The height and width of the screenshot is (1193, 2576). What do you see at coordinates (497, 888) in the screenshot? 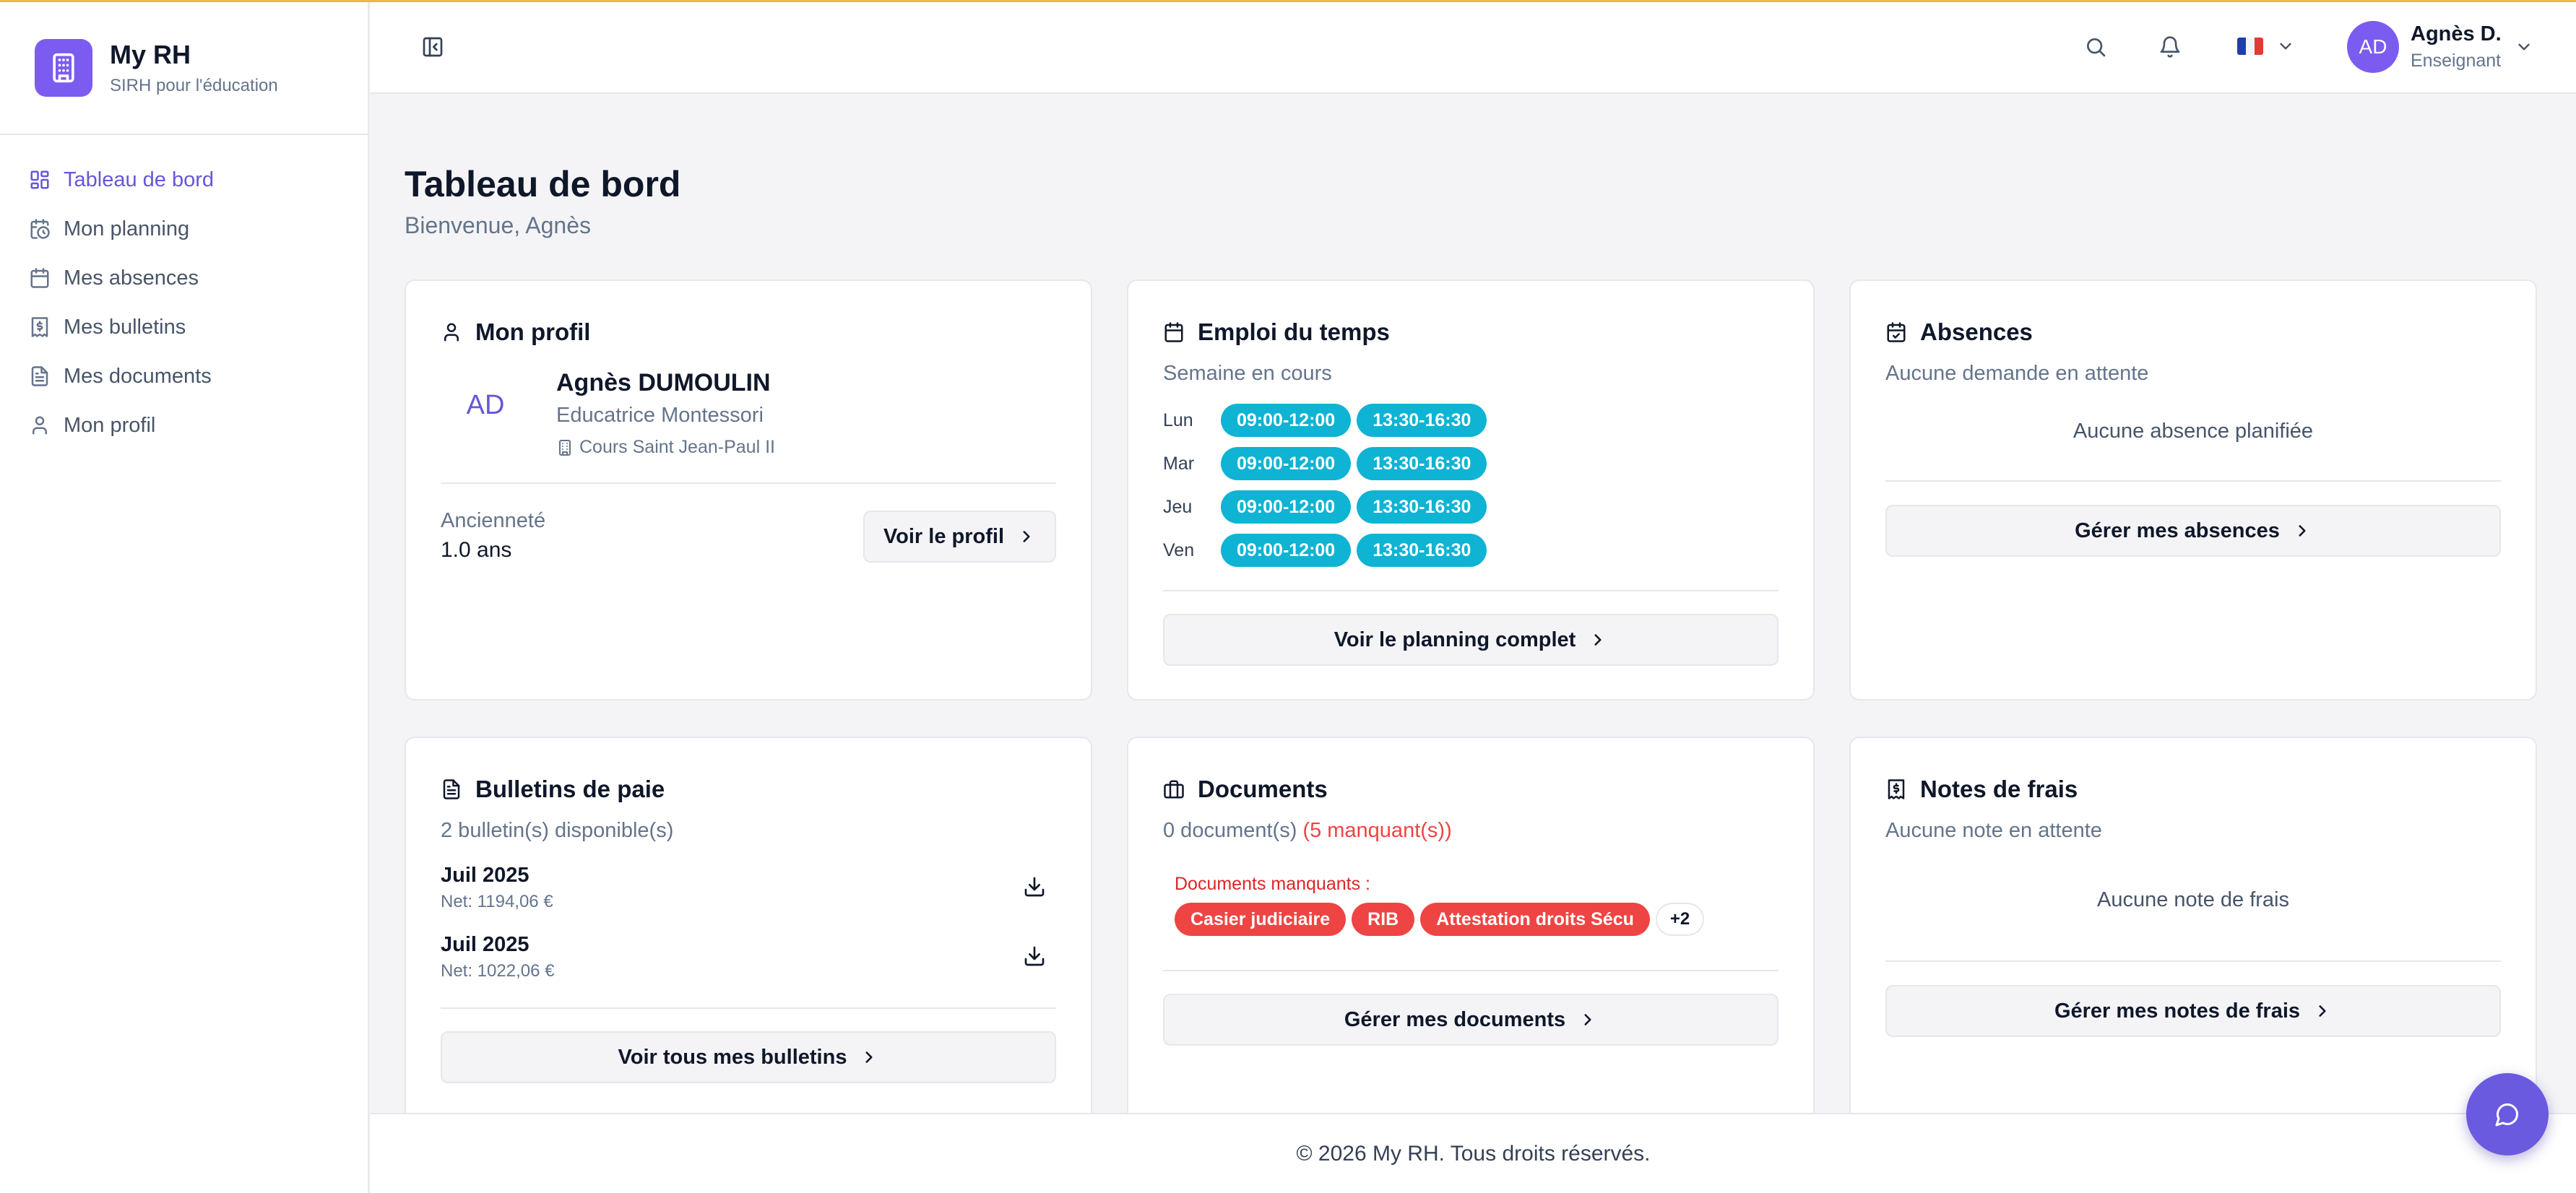
I see `list-item: Juil 2025 Net: 1194,06 €` at bounding box center [497, 888].